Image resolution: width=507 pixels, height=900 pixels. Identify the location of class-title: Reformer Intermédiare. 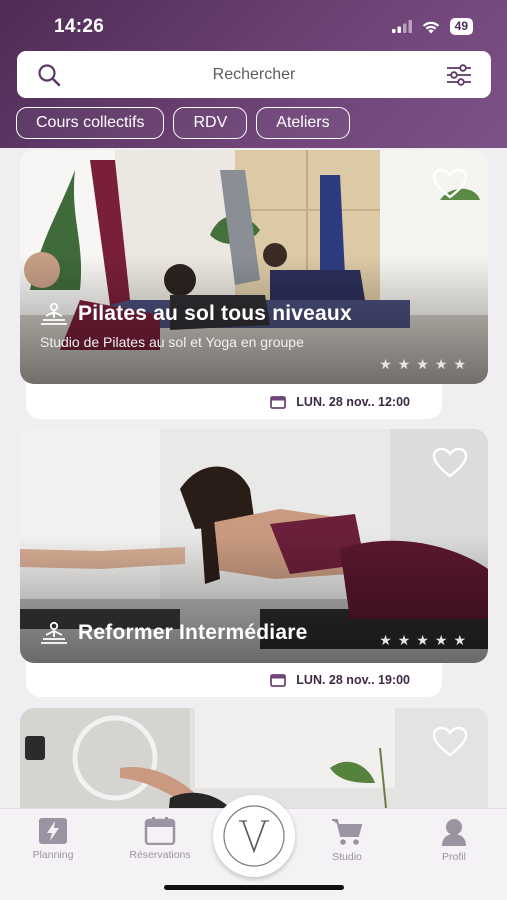
(173, 633).